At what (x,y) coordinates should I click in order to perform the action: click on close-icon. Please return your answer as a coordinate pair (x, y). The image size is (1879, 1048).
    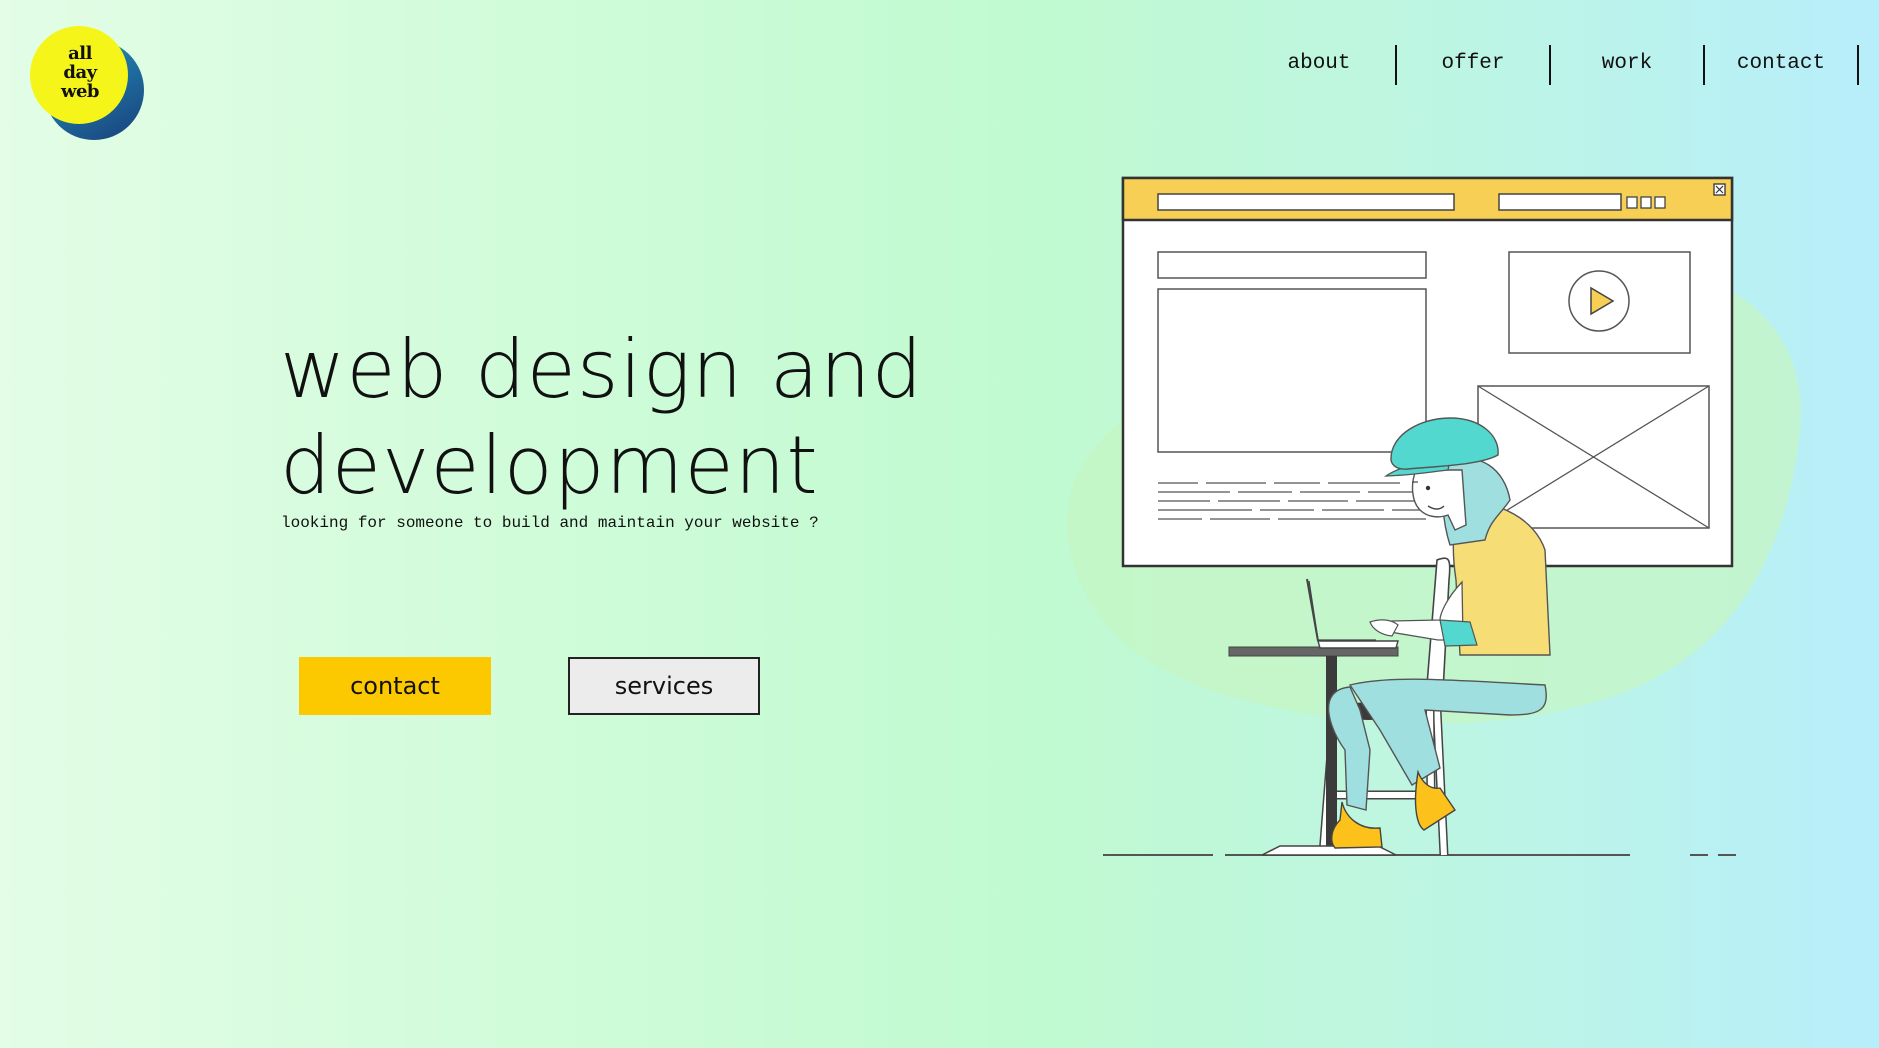
    Looking at the image, I should click on (1719, 189).